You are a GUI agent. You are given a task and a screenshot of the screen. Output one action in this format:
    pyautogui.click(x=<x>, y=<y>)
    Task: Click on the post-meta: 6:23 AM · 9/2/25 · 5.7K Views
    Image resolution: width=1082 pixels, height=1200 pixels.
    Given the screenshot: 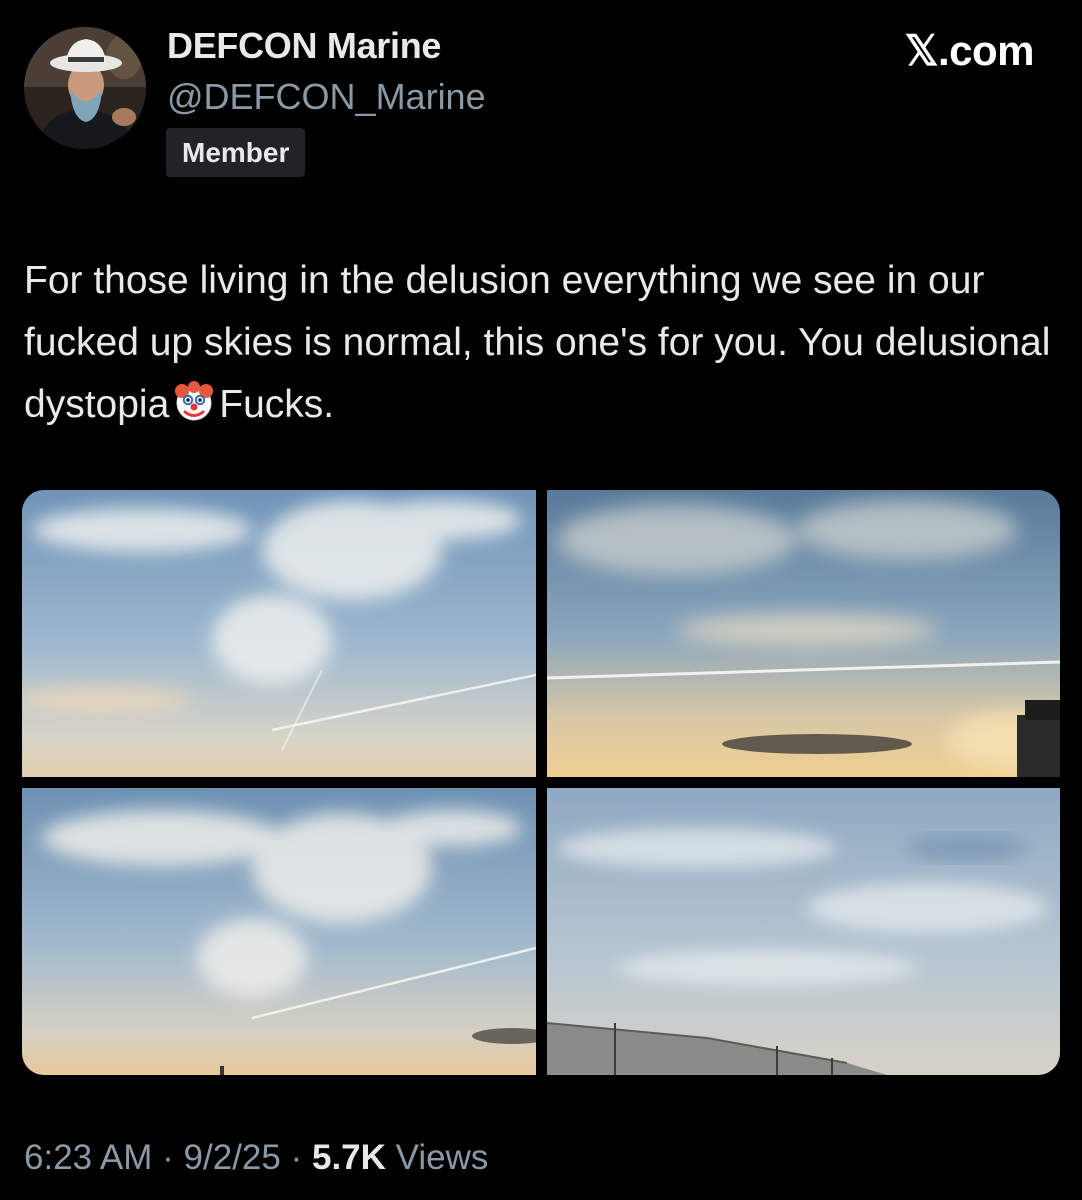 What is the action you would take?
    pyautogui.click(x=256, y=1158)
    